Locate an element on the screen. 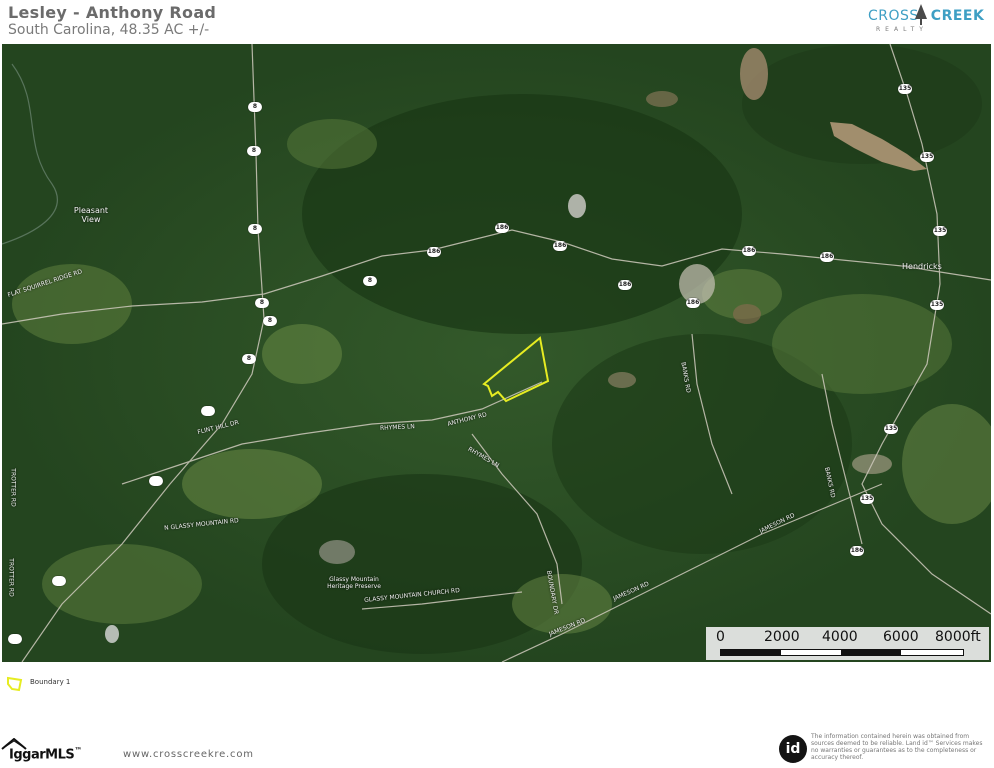  brand-tagline: REALTY is located at coordinates (902, 29).